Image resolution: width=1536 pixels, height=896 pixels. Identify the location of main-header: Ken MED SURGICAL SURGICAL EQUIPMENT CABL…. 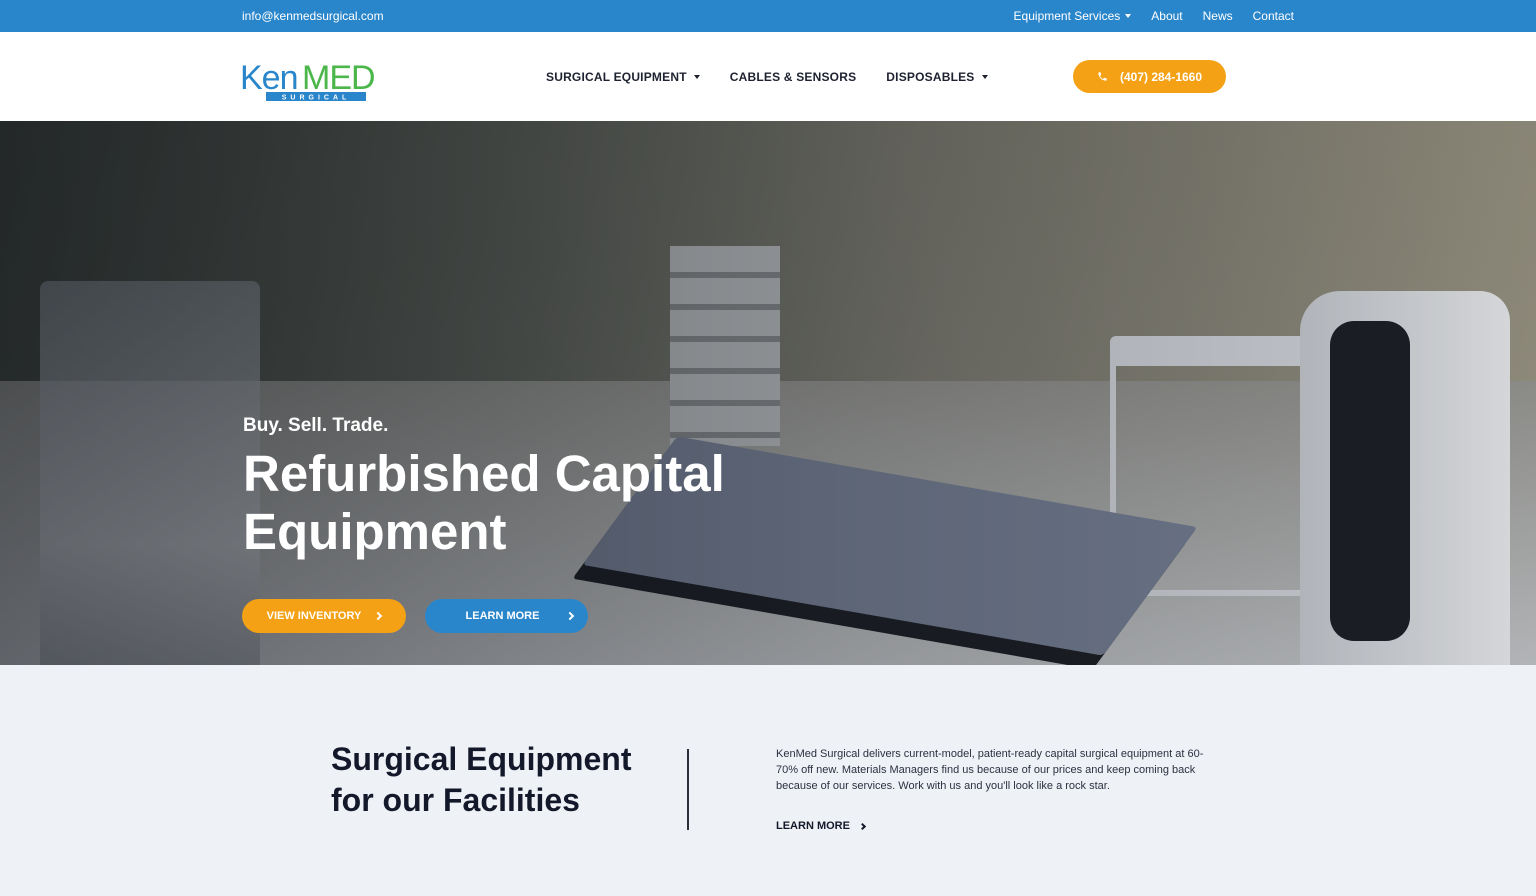
(768, 76).